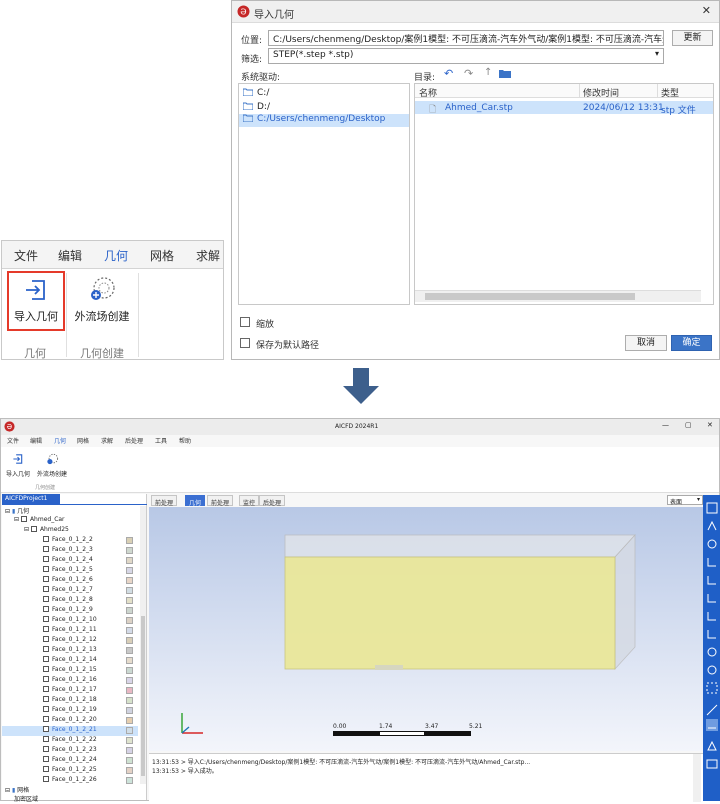 The height and width of the screenshot is (804, 720). I want to click on filter-select: STEP(*.step *.stp) ▾, so click(466, 56).